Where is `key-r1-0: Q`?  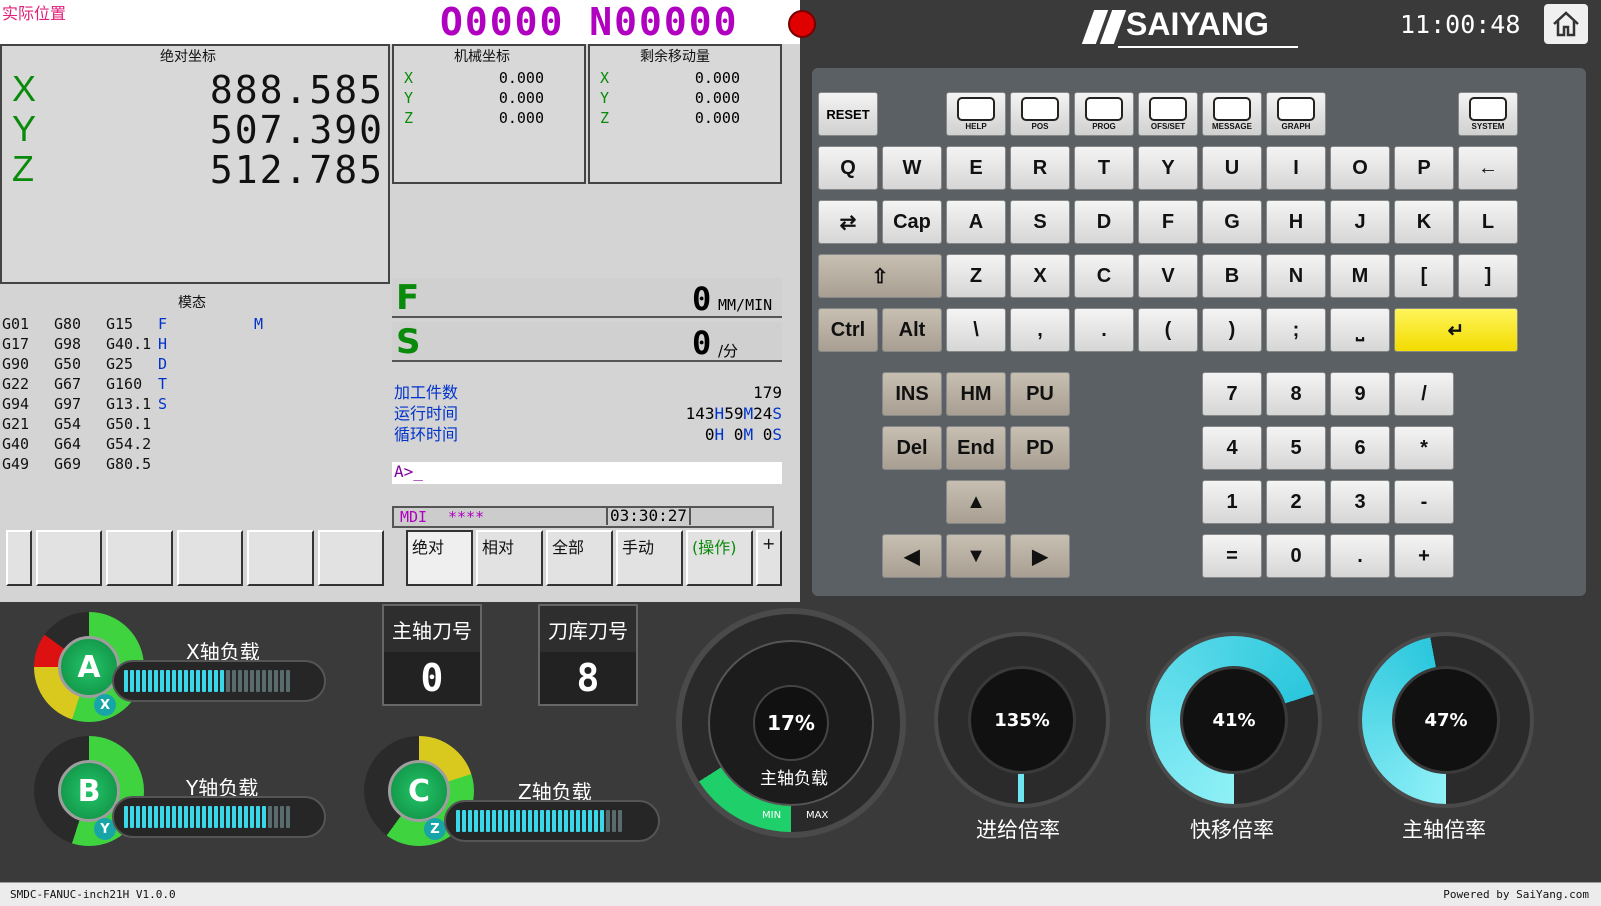
key-r1-0: Q is located at coordinates (848, 168).